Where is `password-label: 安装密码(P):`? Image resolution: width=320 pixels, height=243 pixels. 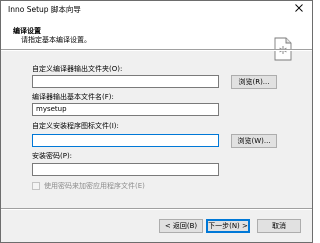
password-label: 安装密码(P): is located at coordinates (52, 156).